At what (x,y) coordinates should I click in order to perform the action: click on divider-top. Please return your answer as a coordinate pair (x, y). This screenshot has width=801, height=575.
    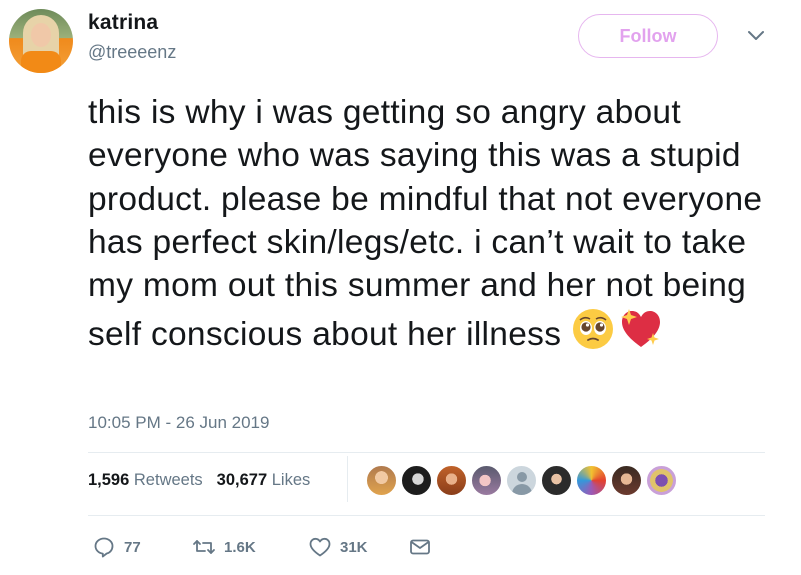
    Looking at the image, I should click on (426, 452).